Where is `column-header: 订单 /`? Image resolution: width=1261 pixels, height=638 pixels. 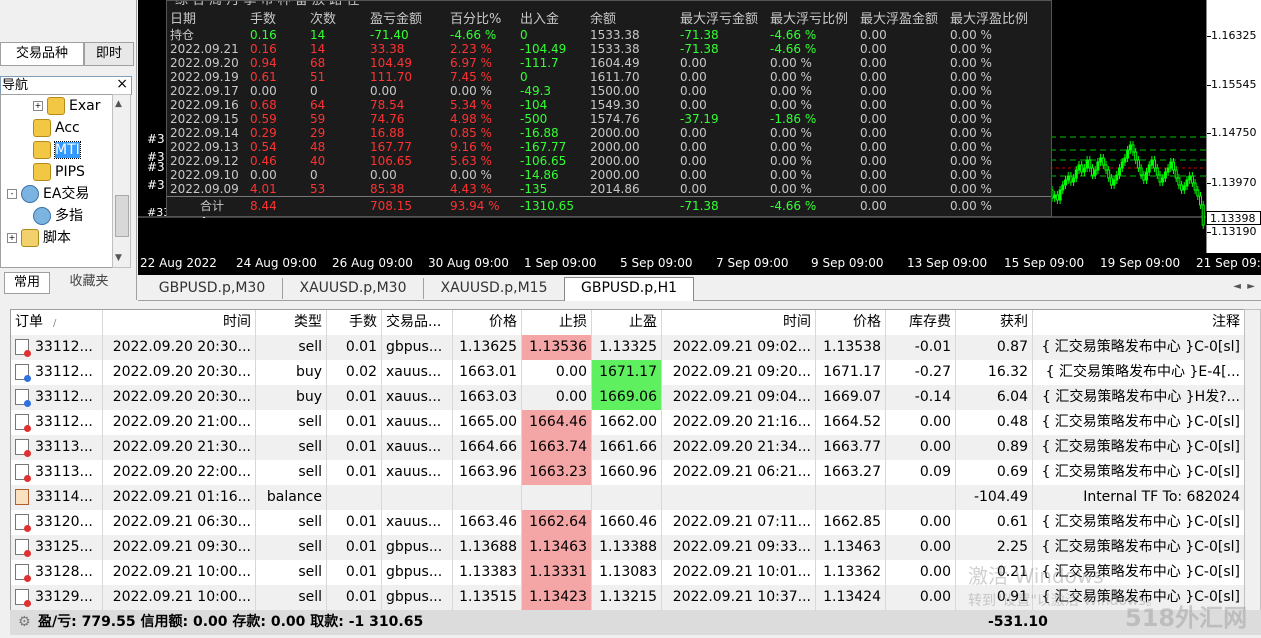
column-header: 订单 / is located at coordinates (57, 322).